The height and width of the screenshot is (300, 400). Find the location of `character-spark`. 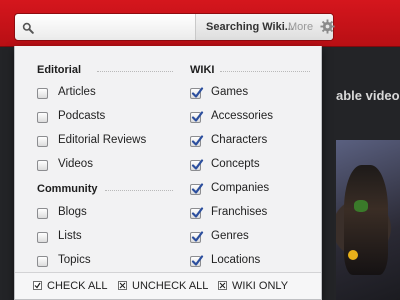

character-spark is located at coordinates (353, 255).